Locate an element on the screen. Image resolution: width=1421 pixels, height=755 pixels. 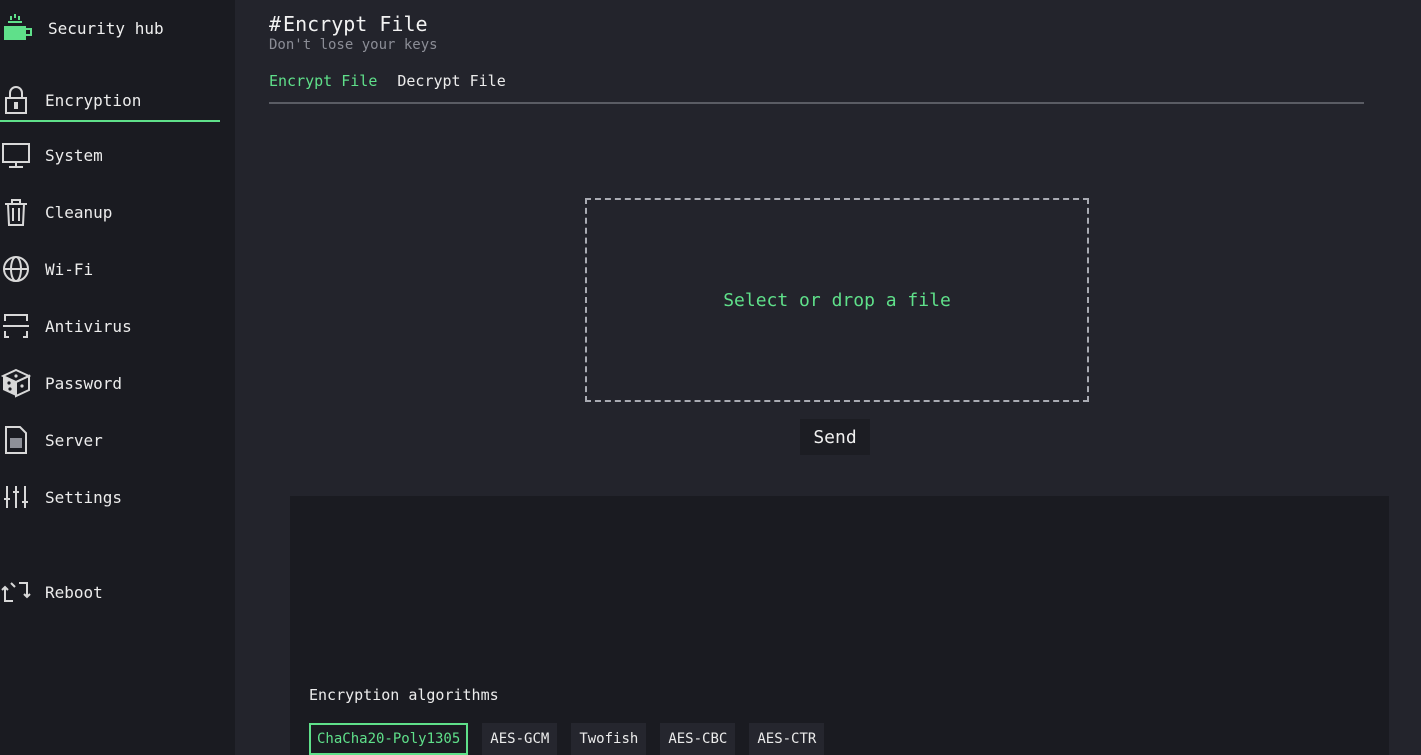
sliders-icon is located at coordinates (16, 497).